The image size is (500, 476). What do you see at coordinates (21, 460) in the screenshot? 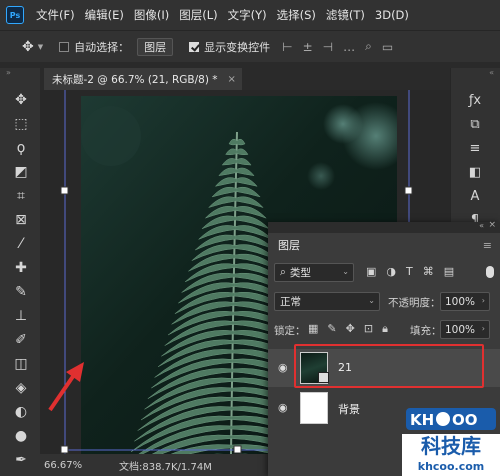
I see `pen-tool-icon: ✒` at bounding box center [21, 460].